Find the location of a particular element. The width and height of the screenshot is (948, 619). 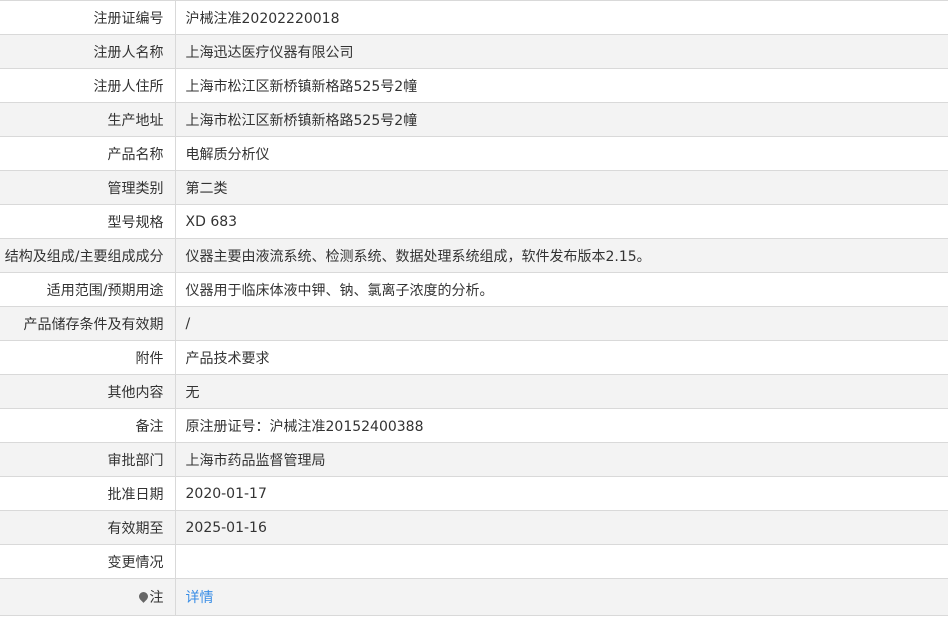

field-label: 变更情况 is located at coordinates (88, 561).